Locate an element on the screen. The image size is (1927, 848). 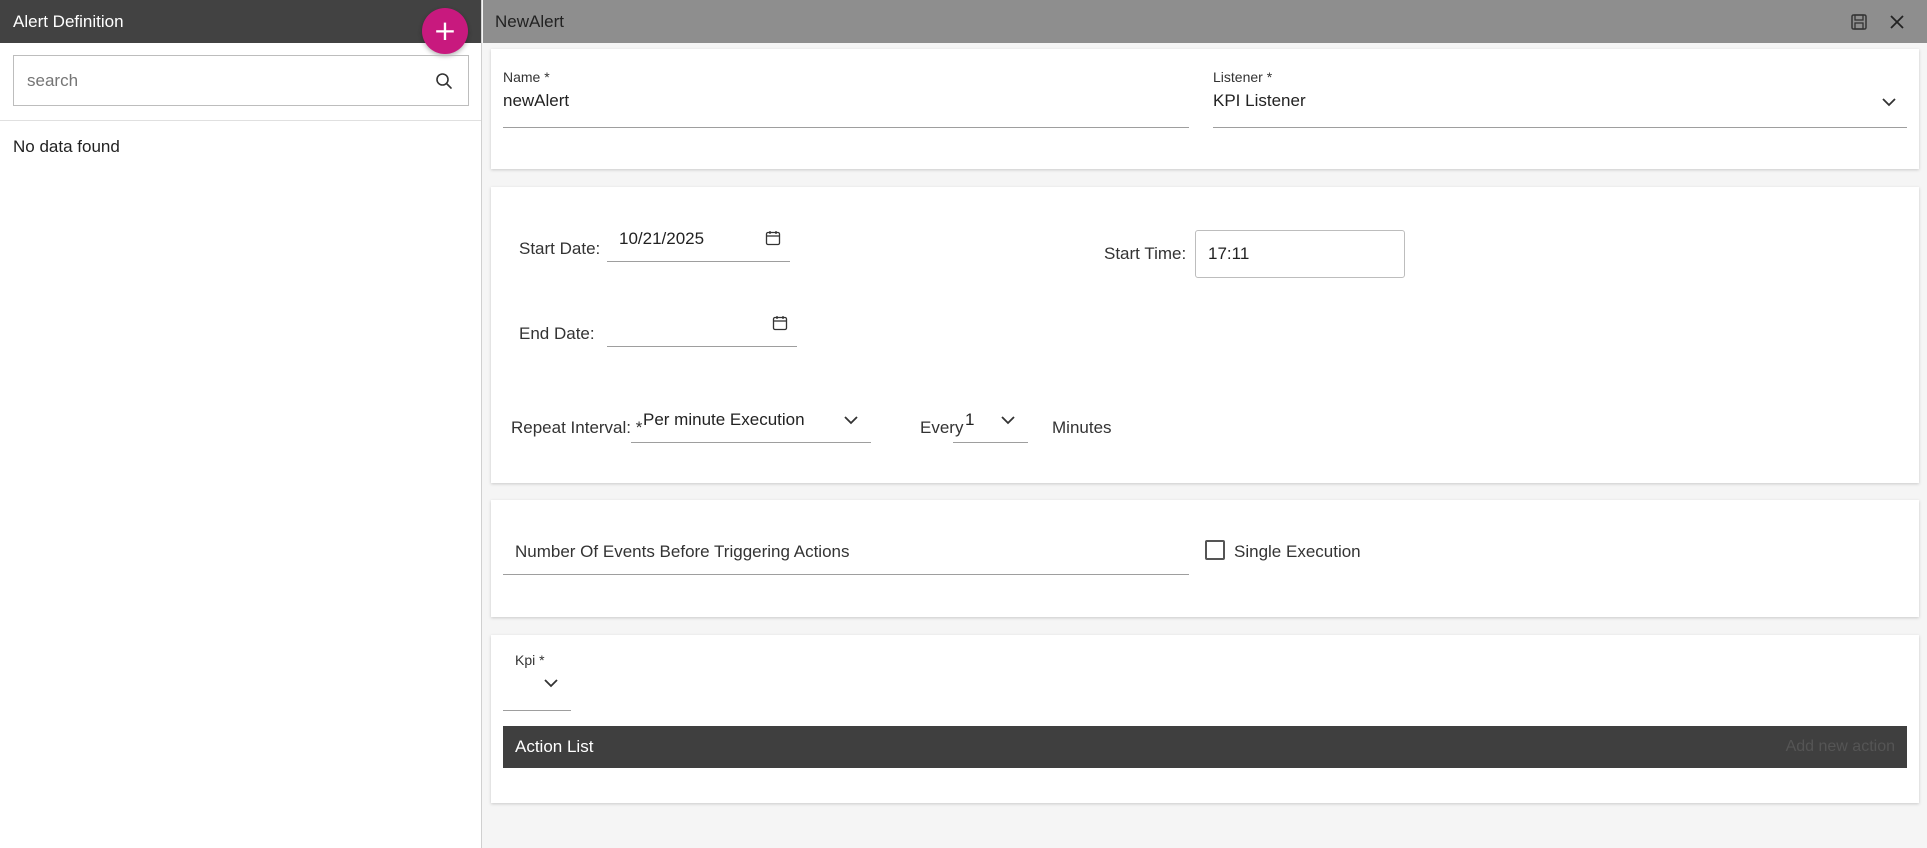
listener-label: Listener * is located at coordinates (1243, 77).